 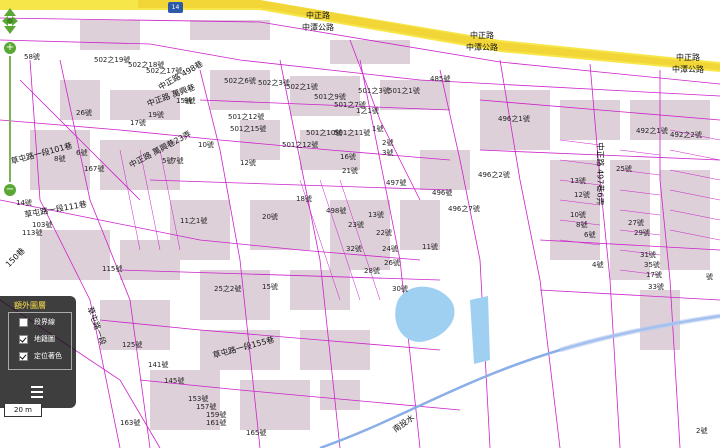 I want to click on layers-list: 段界線 地籍圖 定位著色, so click(x=40, y=341).